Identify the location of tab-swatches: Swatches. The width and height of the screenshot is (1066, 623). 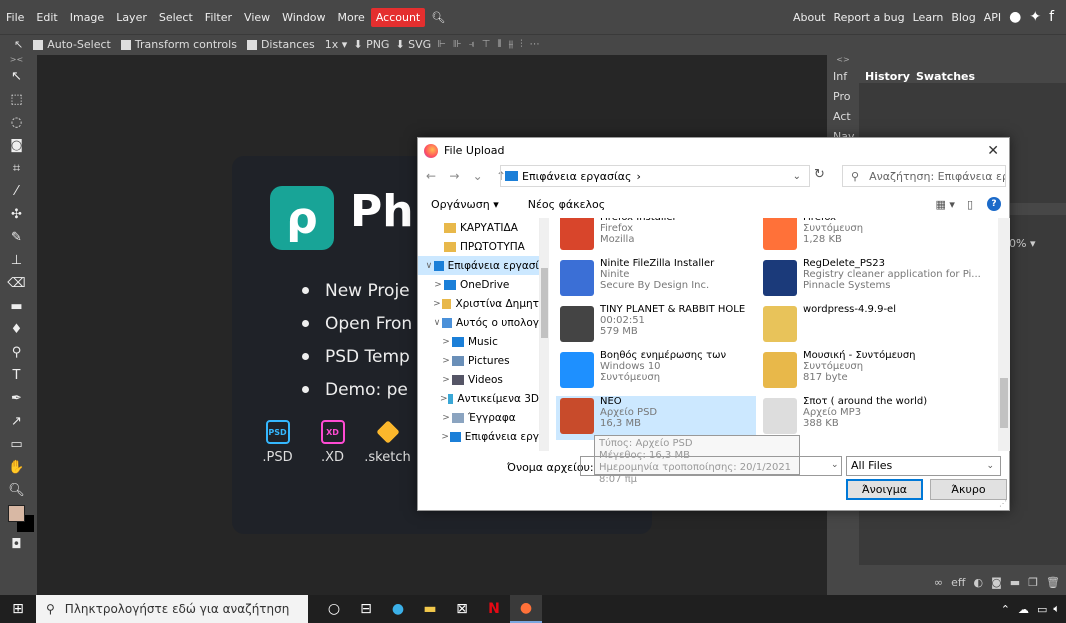
(945, 76).